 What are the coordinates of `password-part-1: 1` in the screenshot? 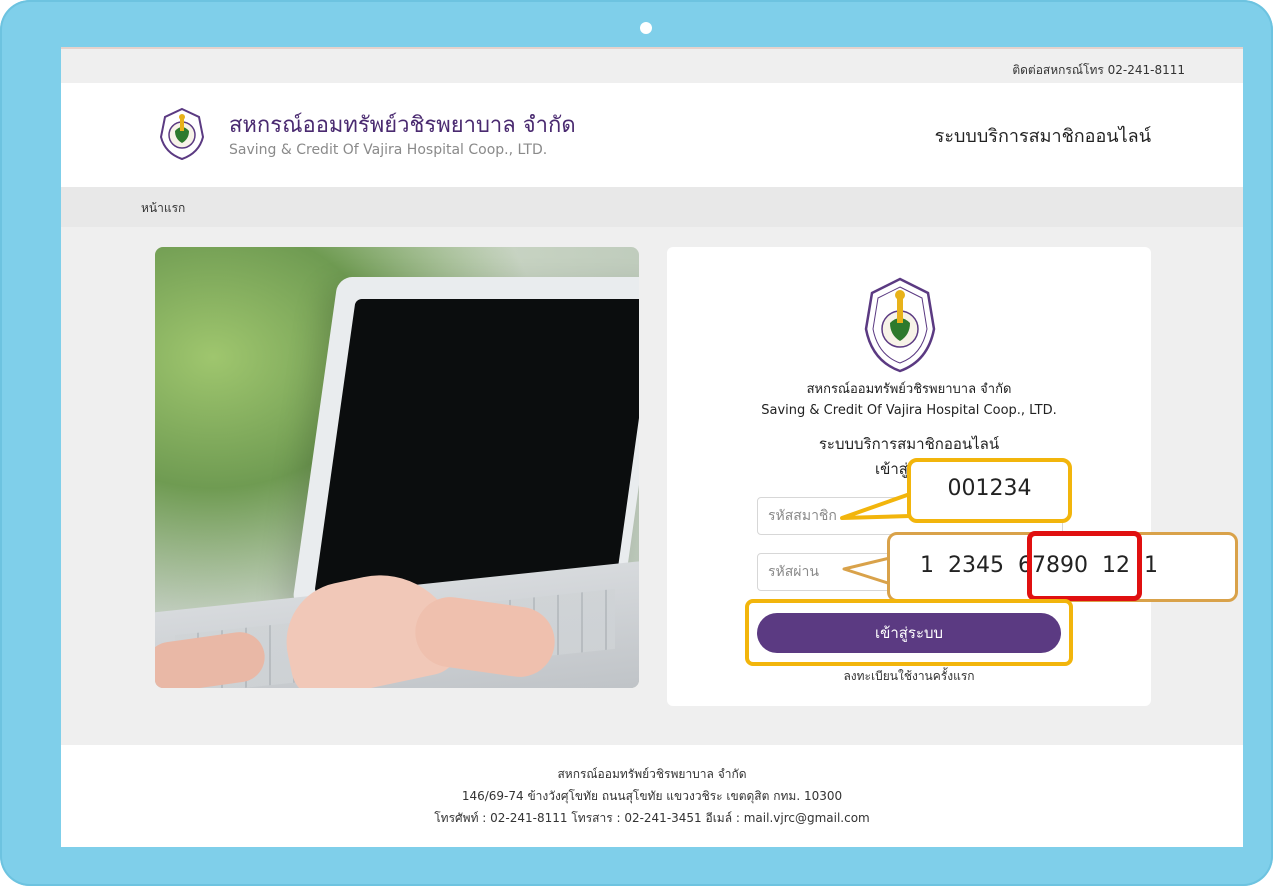 It's located at (927, 565).